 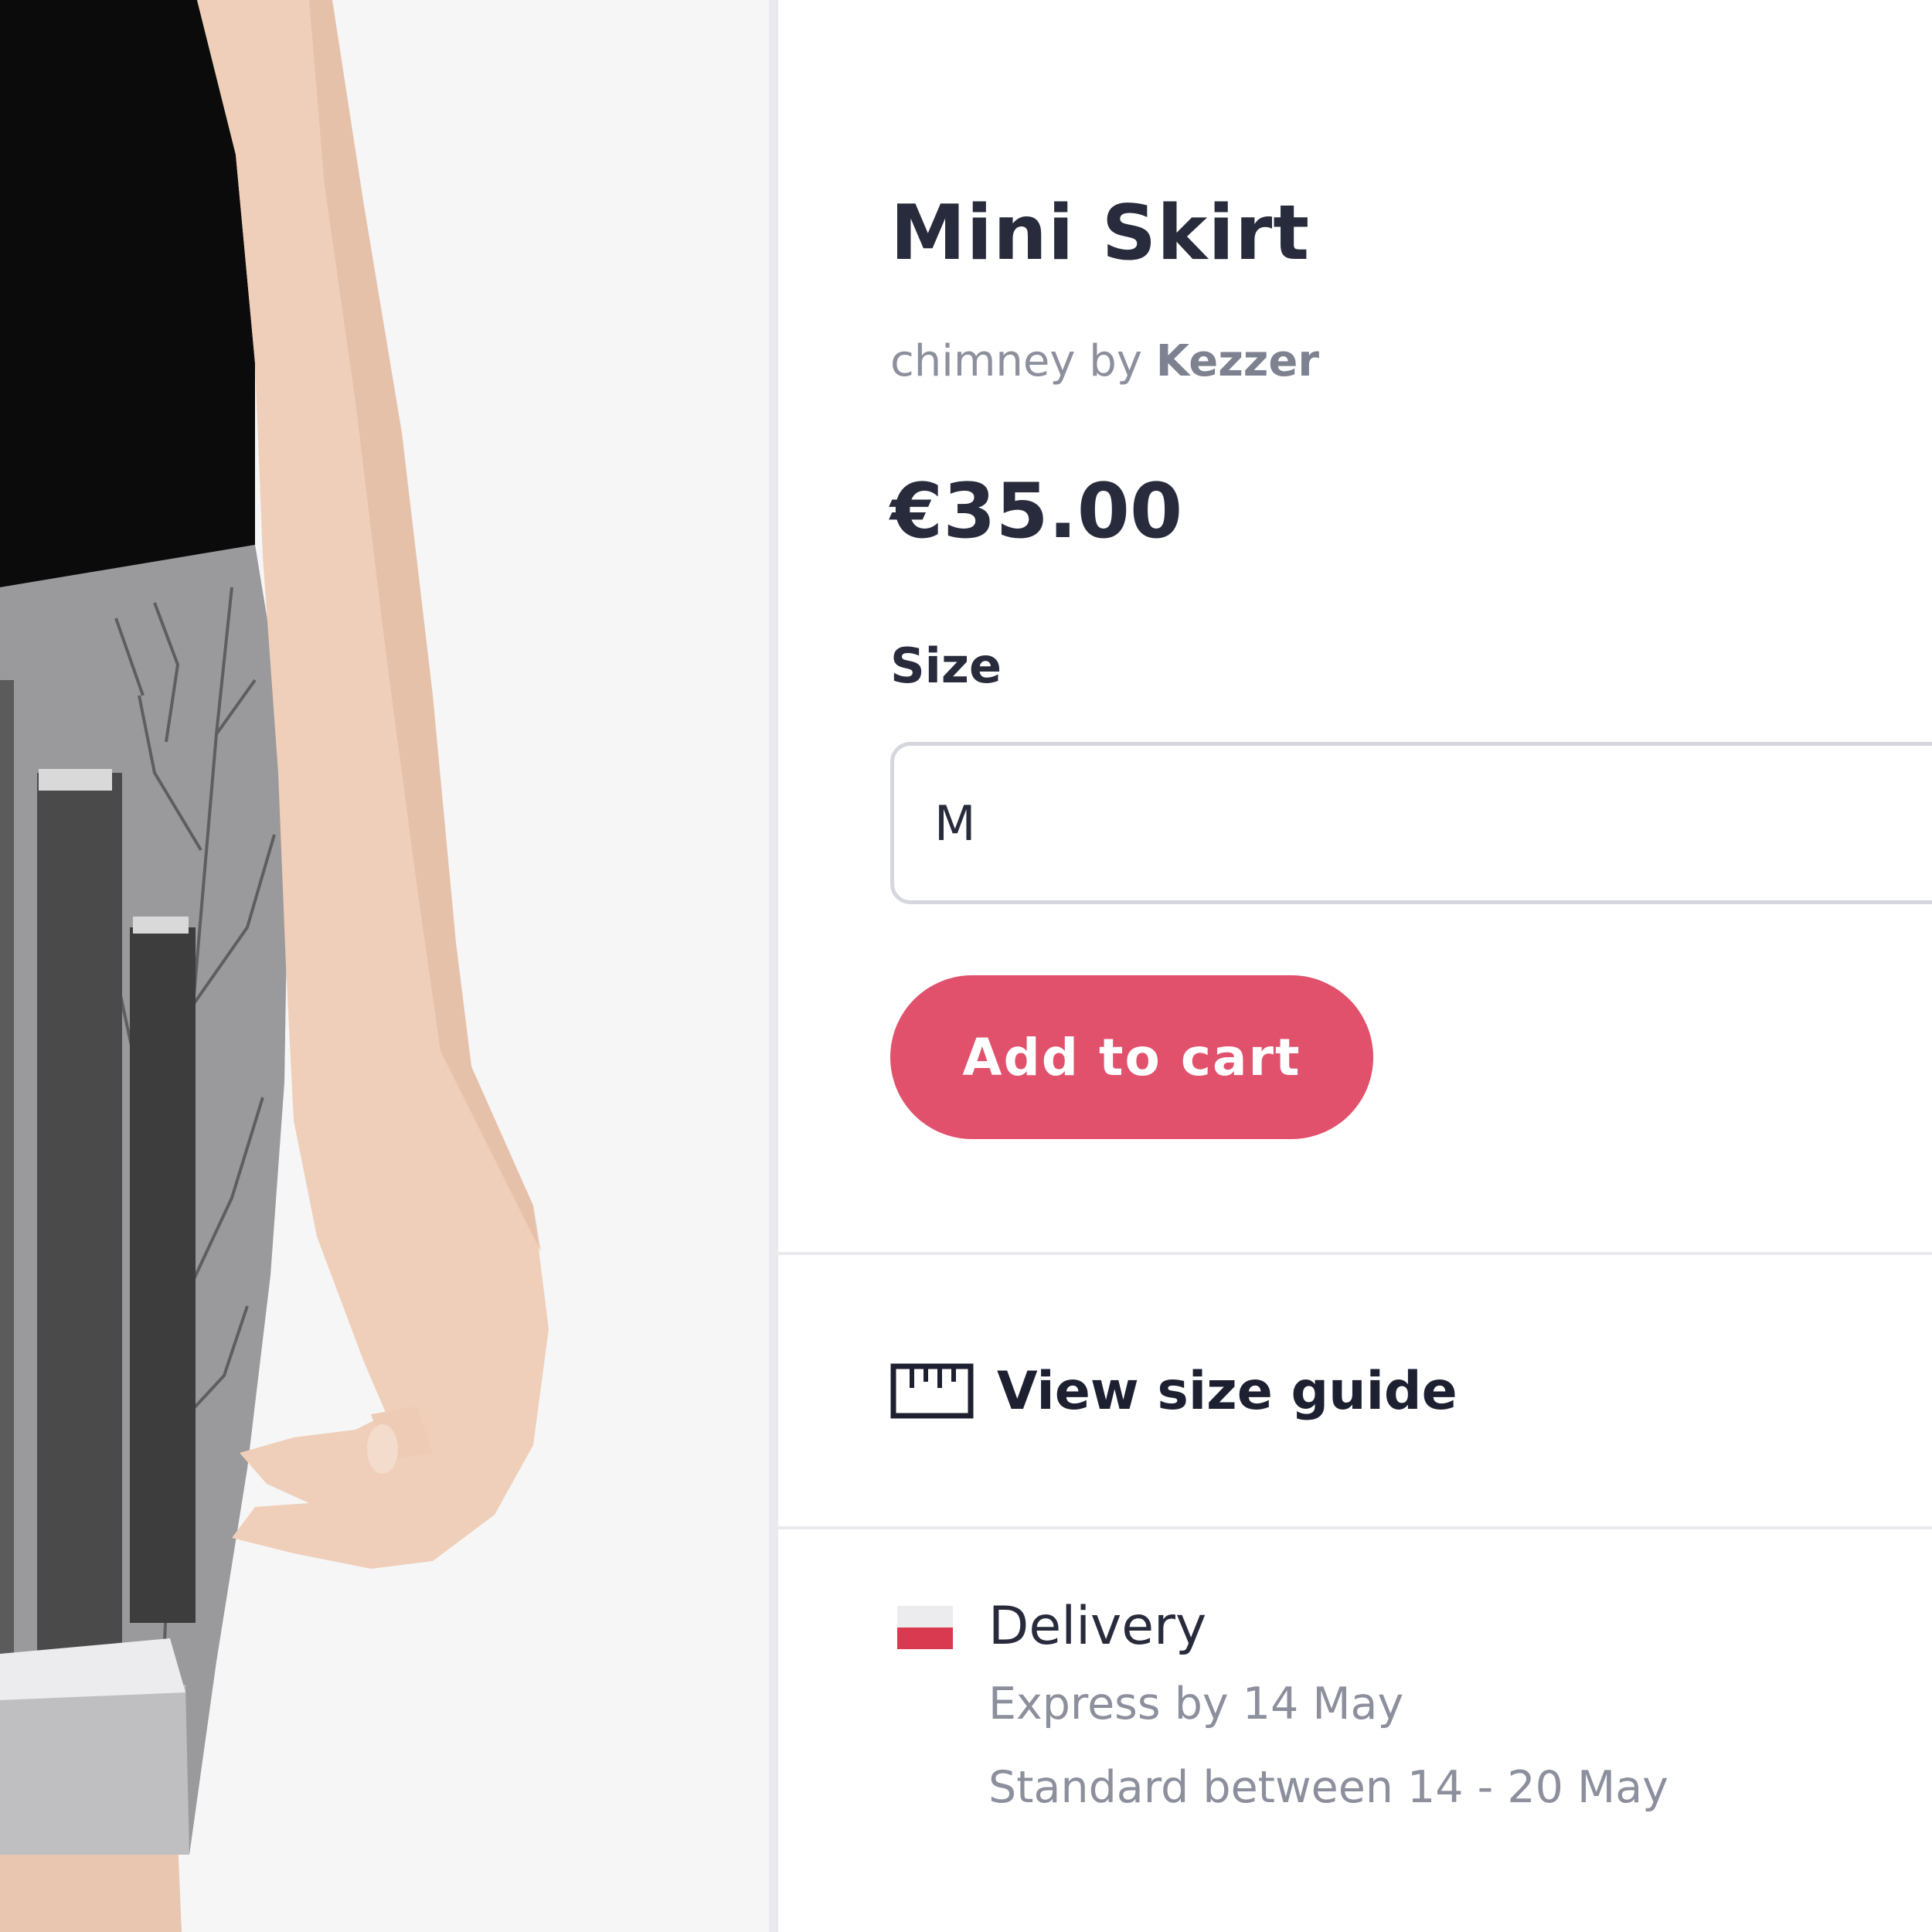 I want to click on poland-flag-icon, so click(x=925, y=1629).